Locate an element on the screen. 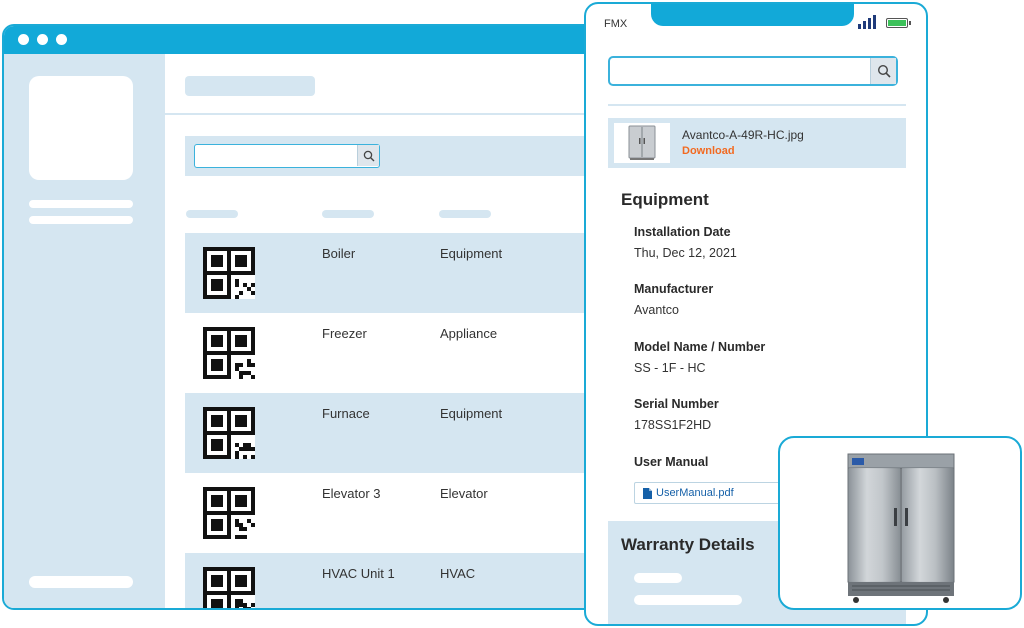 This screenshot has width=1024, height=628. user-manual-file: UserManual.pdf is located at coordinates (709, 493).